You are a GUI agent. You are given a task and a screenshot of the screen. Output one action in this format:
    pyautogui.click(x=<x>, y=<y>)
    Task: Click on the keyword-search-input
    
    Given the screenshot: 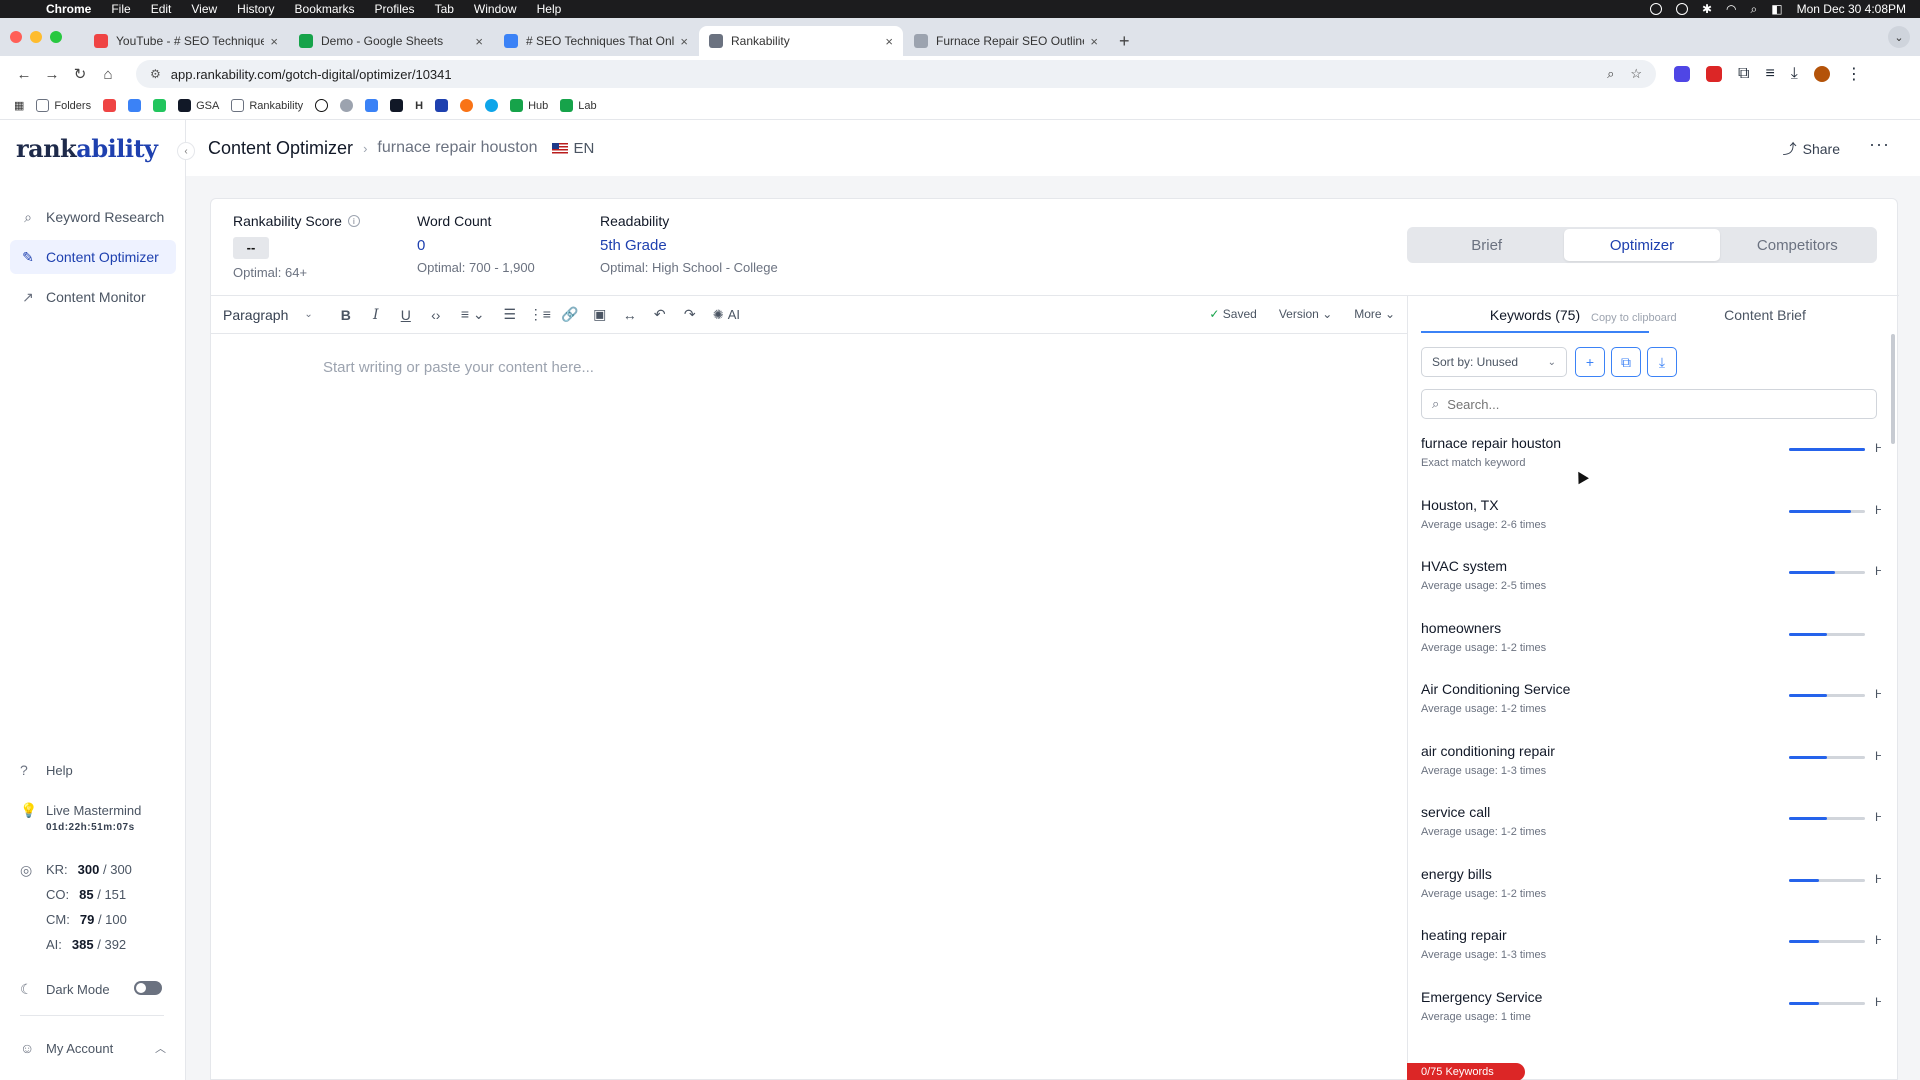 What is the action you would take?
    pyautogui.click(x=1647, y=404)
    